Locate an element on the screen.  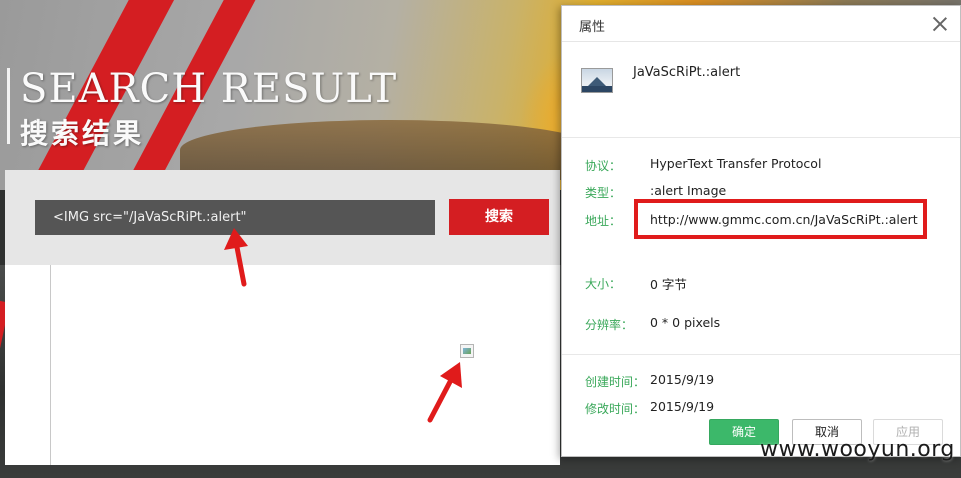
address-highlight-box is located at coordinates (780, 219).